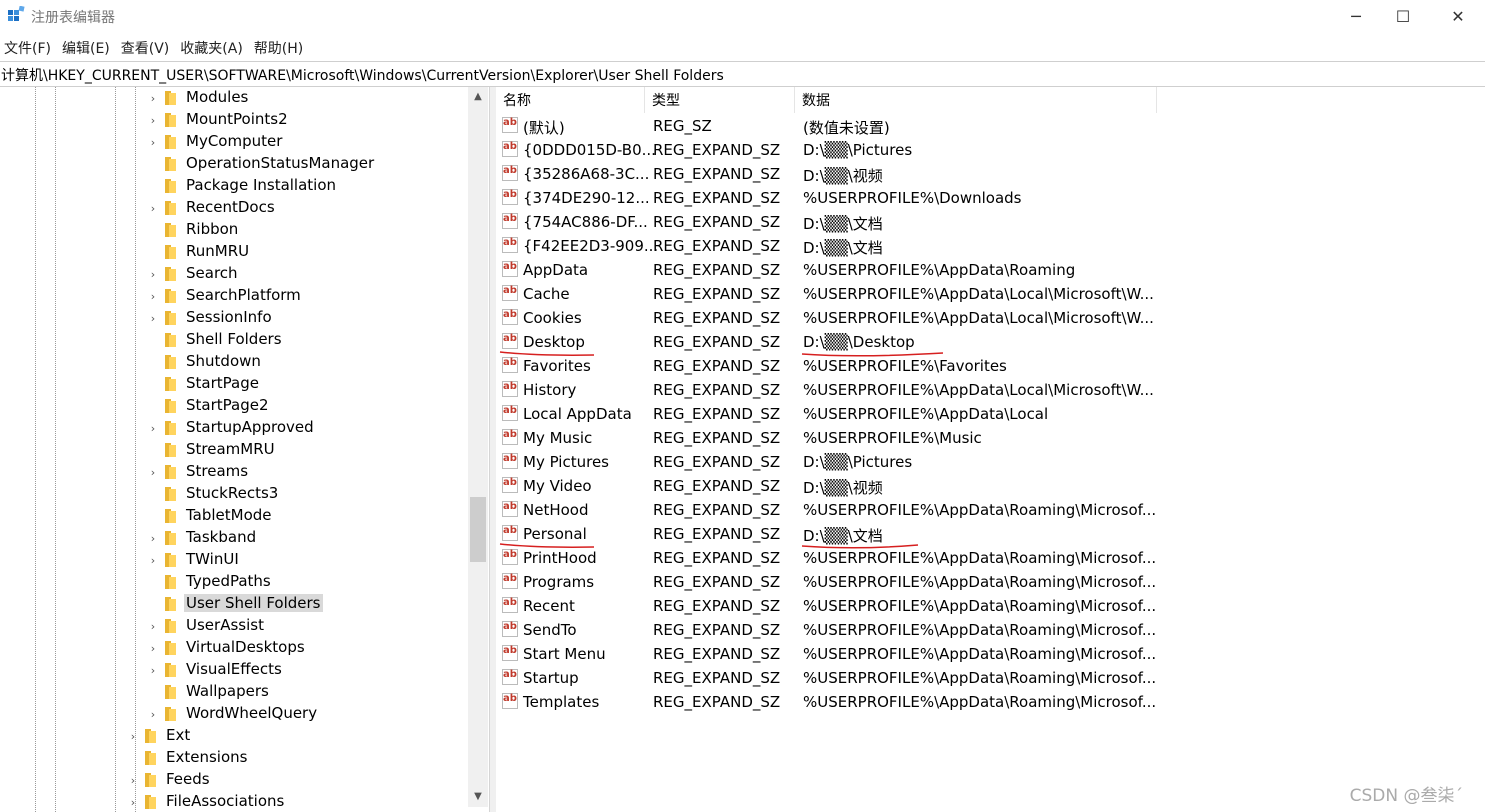 This screenshot has height=812, width=1485. I want to click on maximize-button: ☐, so click(1403, 16).